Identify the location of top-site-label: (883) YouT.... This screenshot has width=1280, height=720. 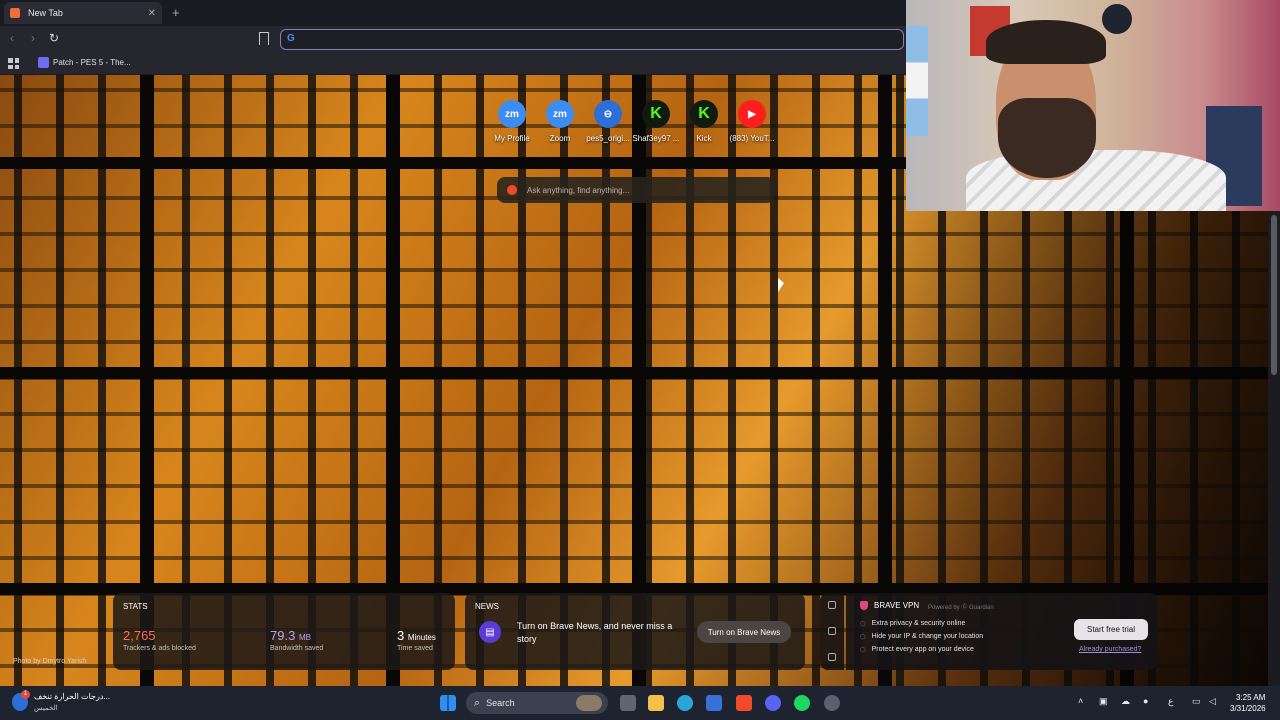
(752, 138).